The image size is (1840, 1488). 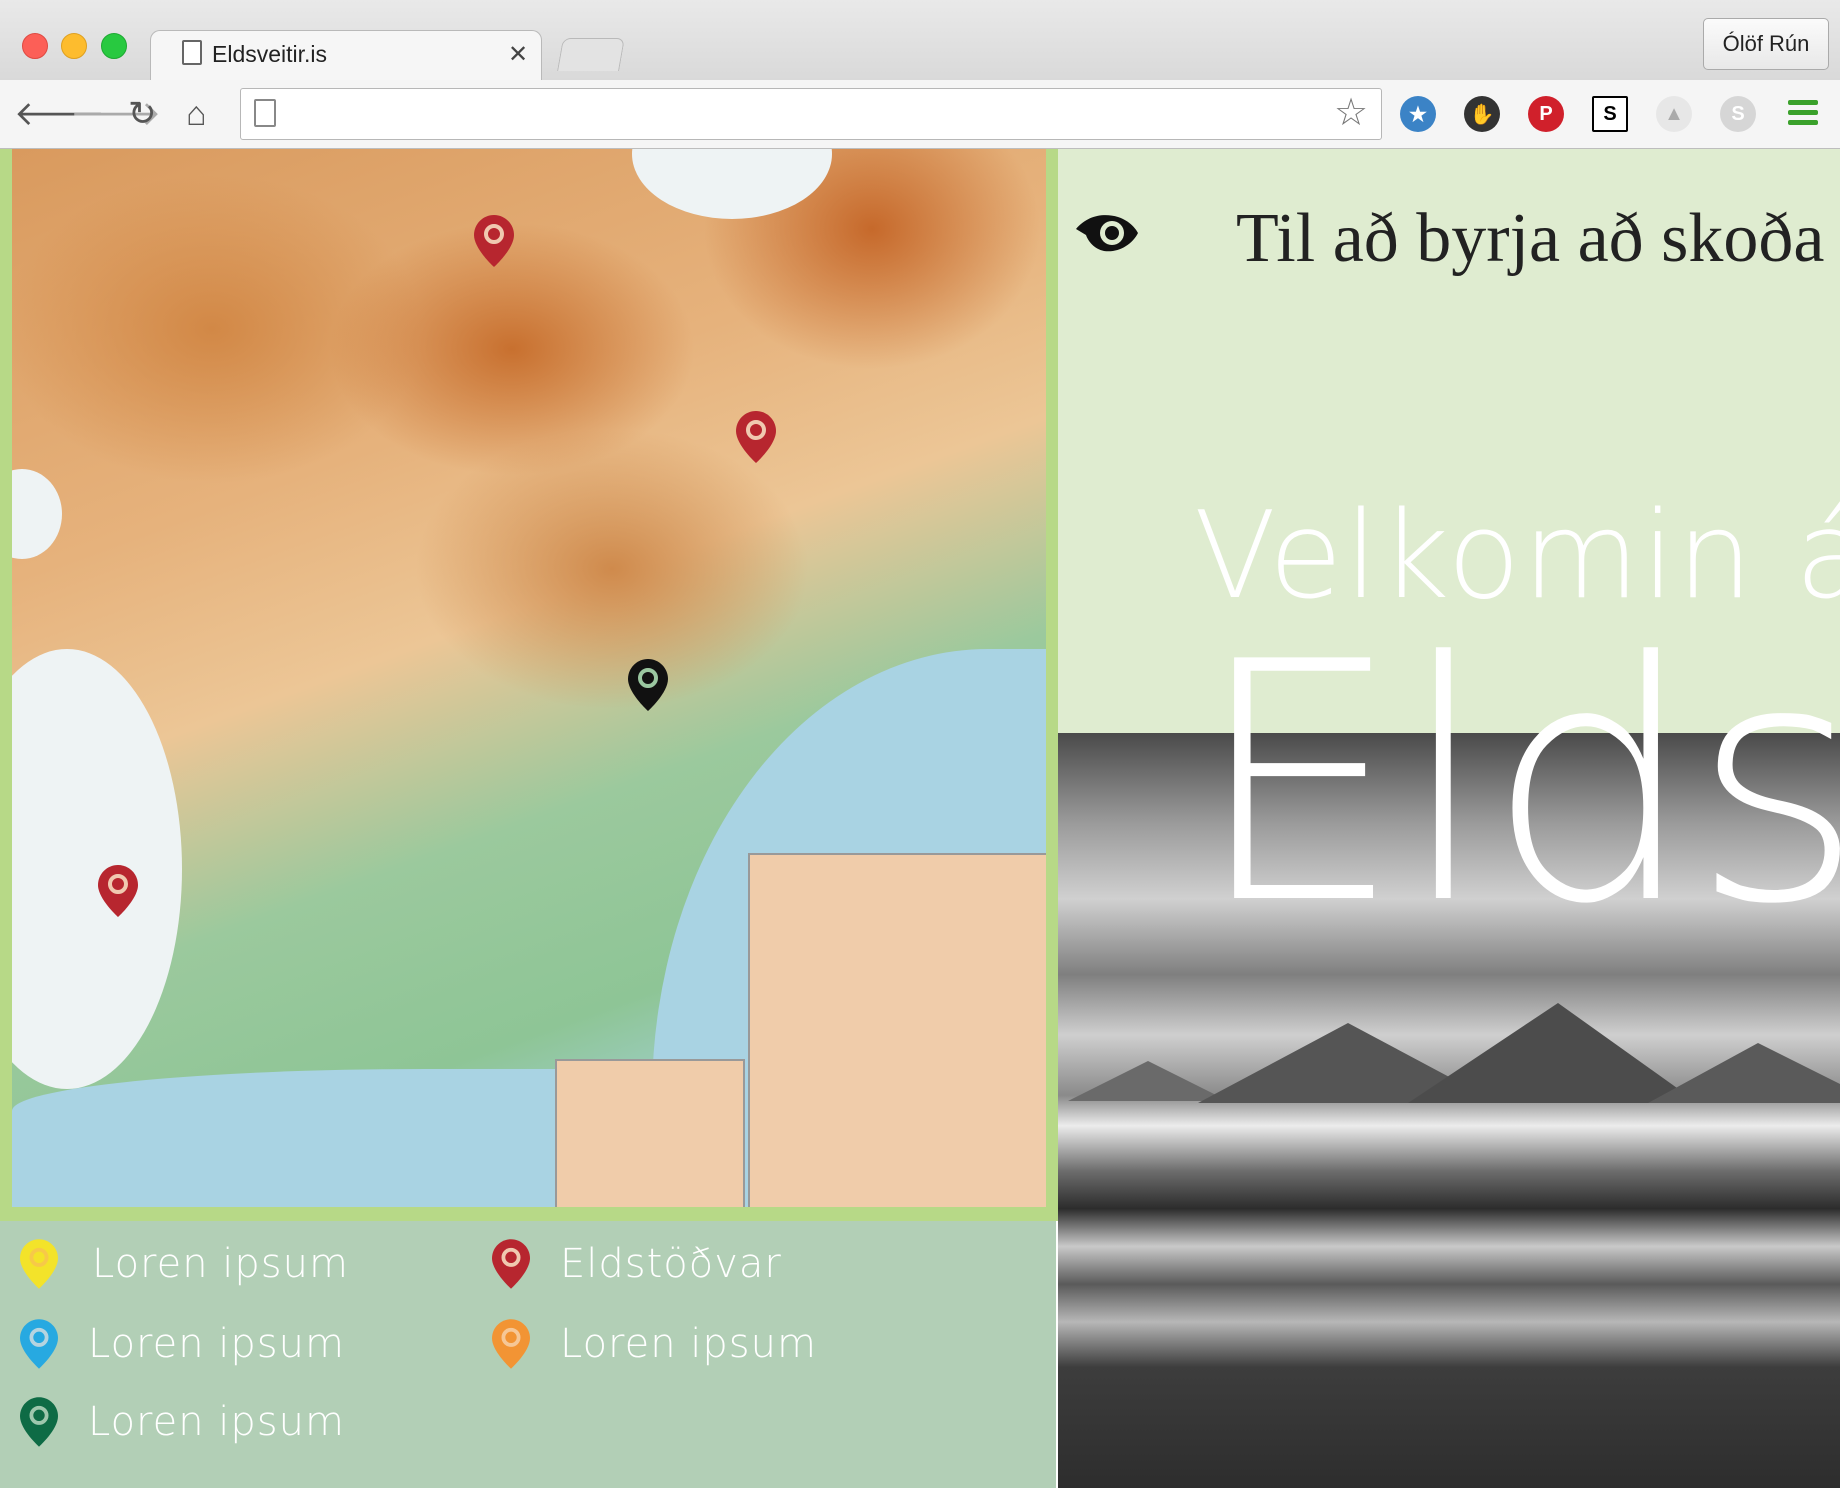 I want to click on reload-icon: ↻, so click(x=142, y=114).